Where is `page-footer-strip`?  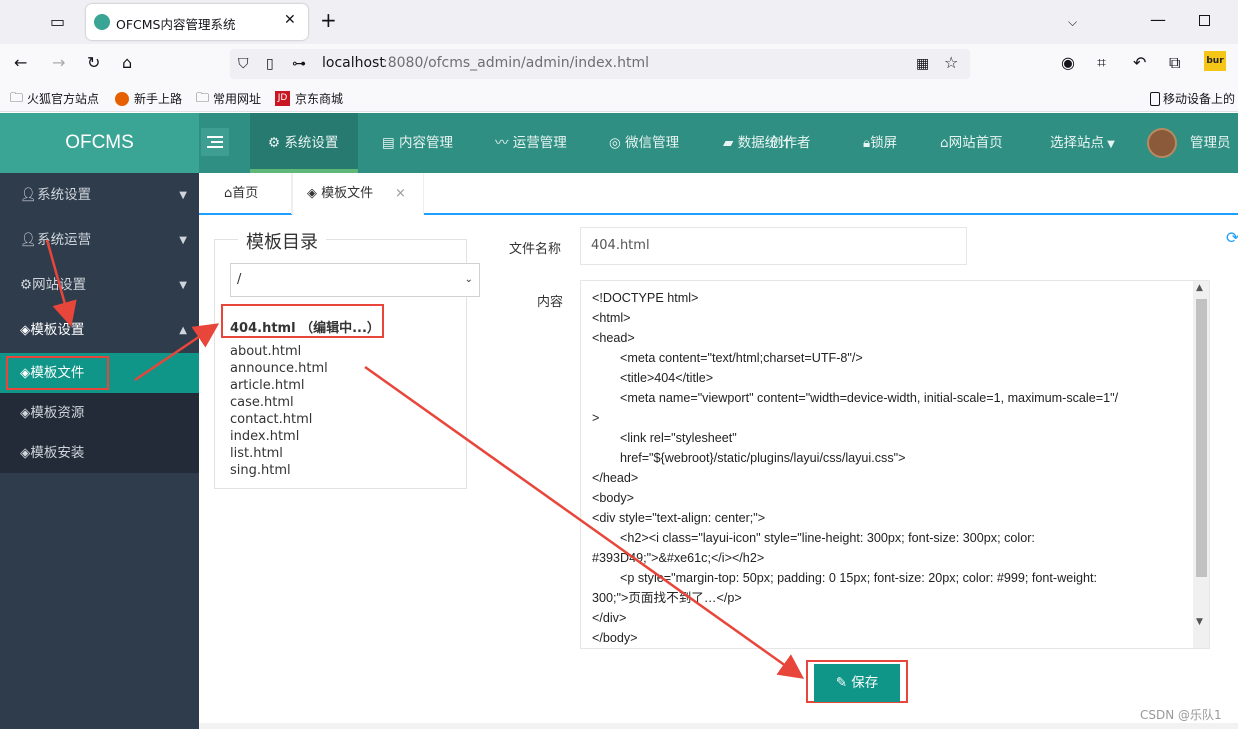
page-footer-strip is located at coordinates (718, 726).